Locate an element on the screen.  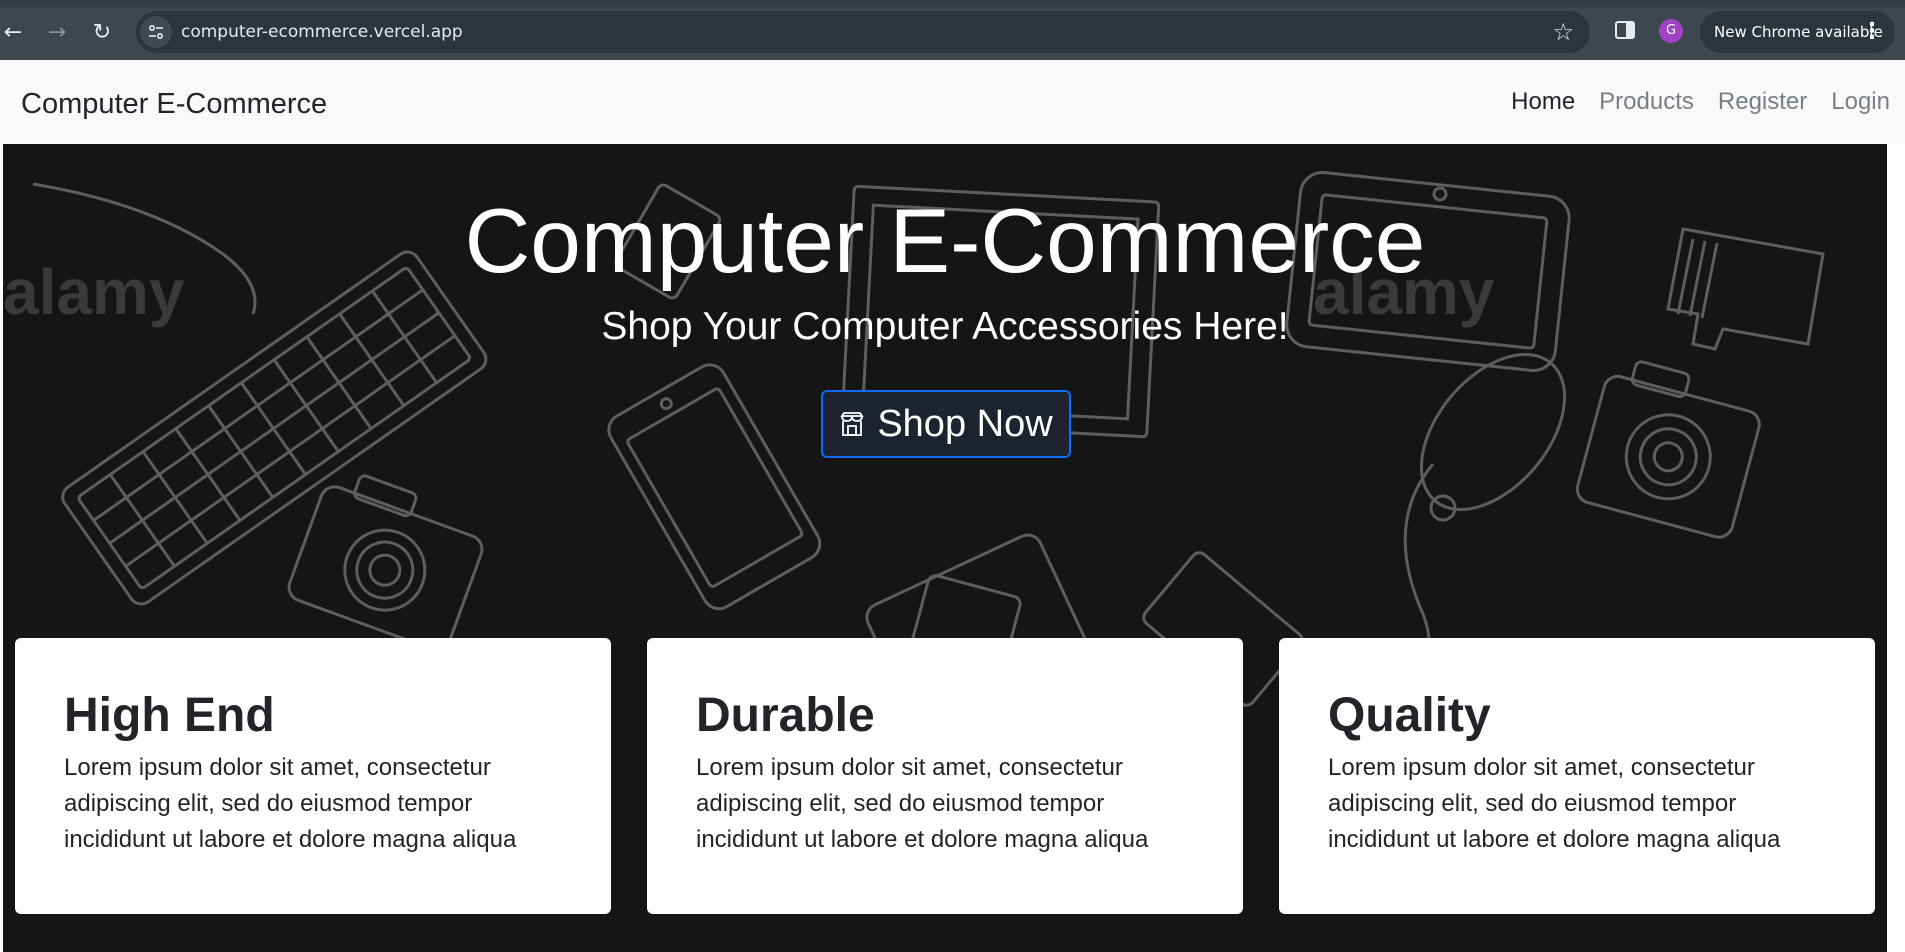
chrome-update-button: New Chrome available ⋮ is located at coordinates (1797, 32).